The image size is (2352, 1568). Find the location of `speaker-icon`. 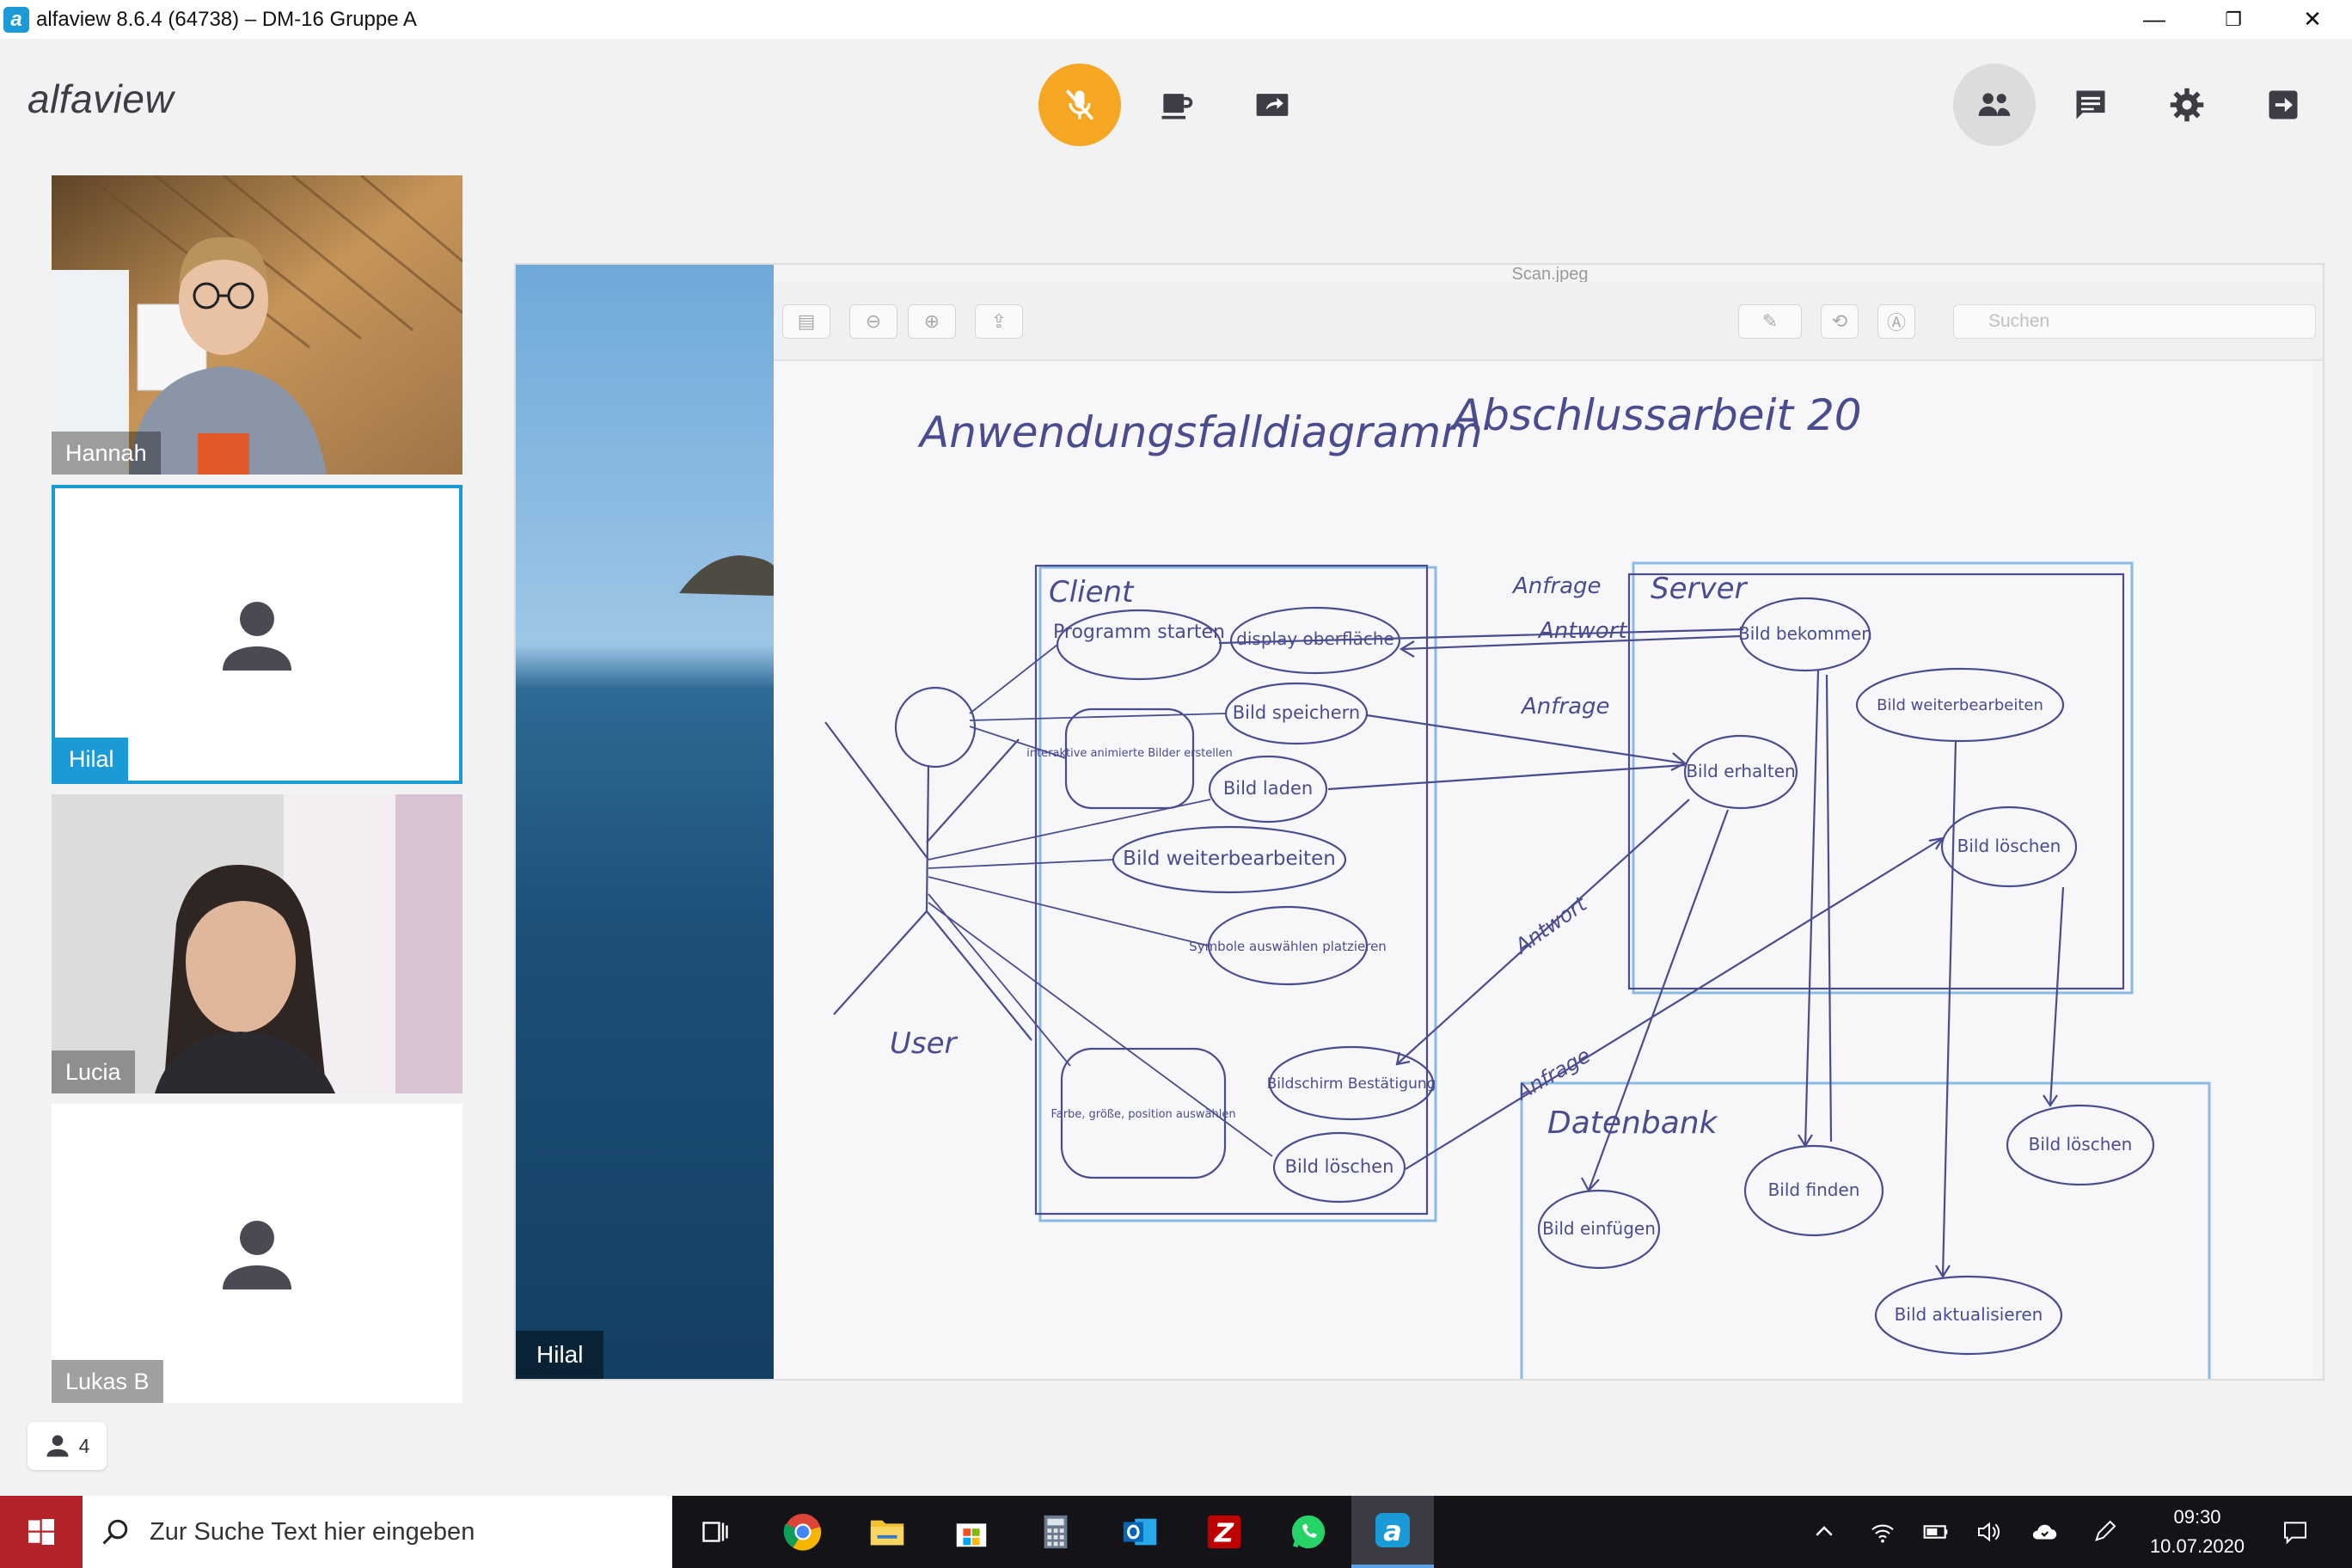

speaker-icon is located at coordinates (1989, 1532).